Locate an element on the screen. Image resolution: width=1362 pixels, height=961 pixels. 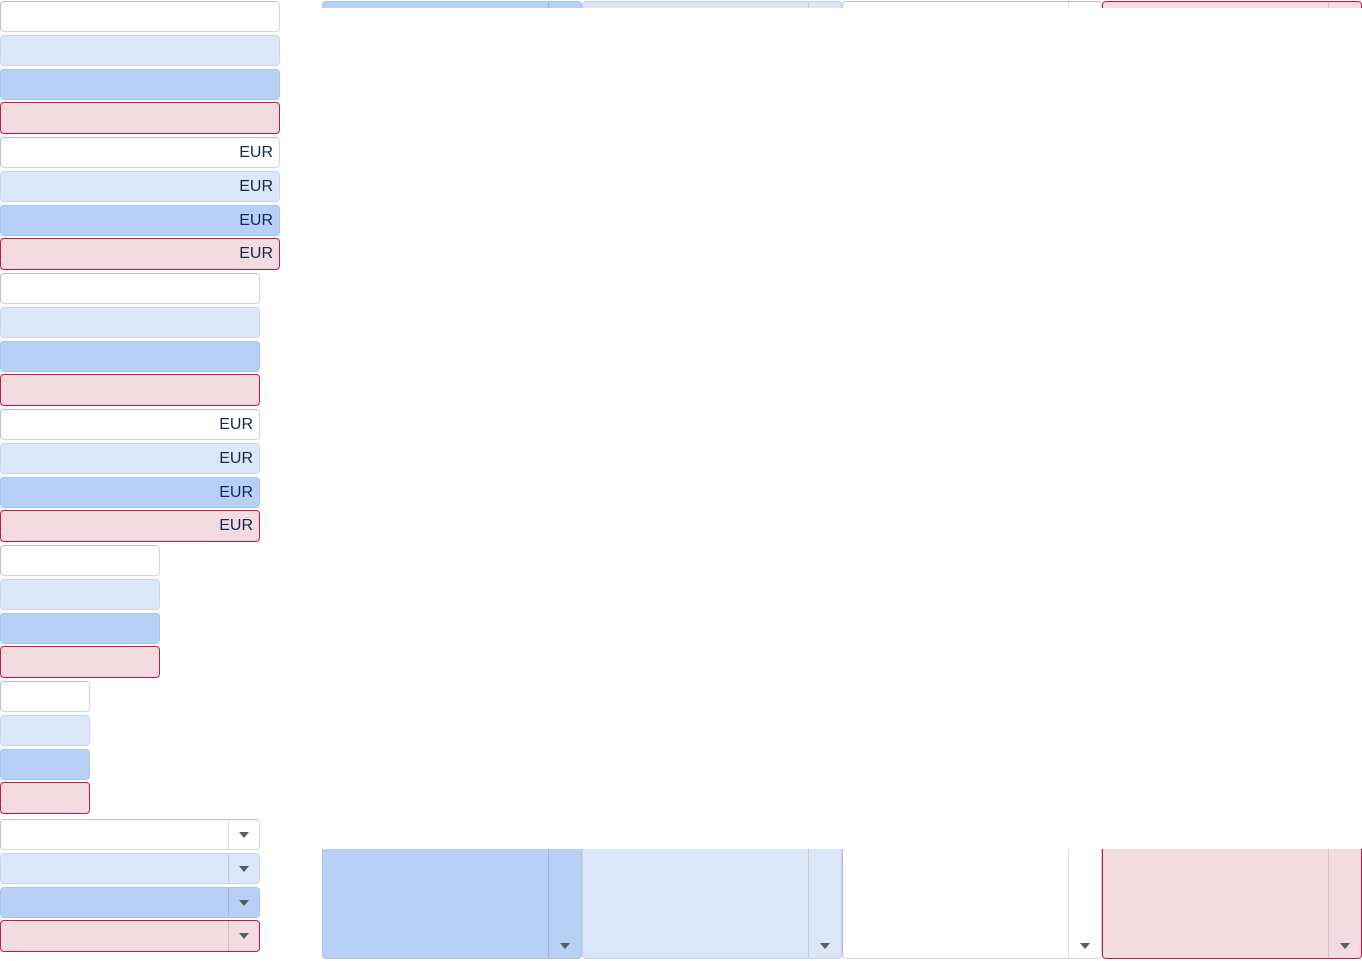
text-input-wide-focus is located at coordinates (140, 84).